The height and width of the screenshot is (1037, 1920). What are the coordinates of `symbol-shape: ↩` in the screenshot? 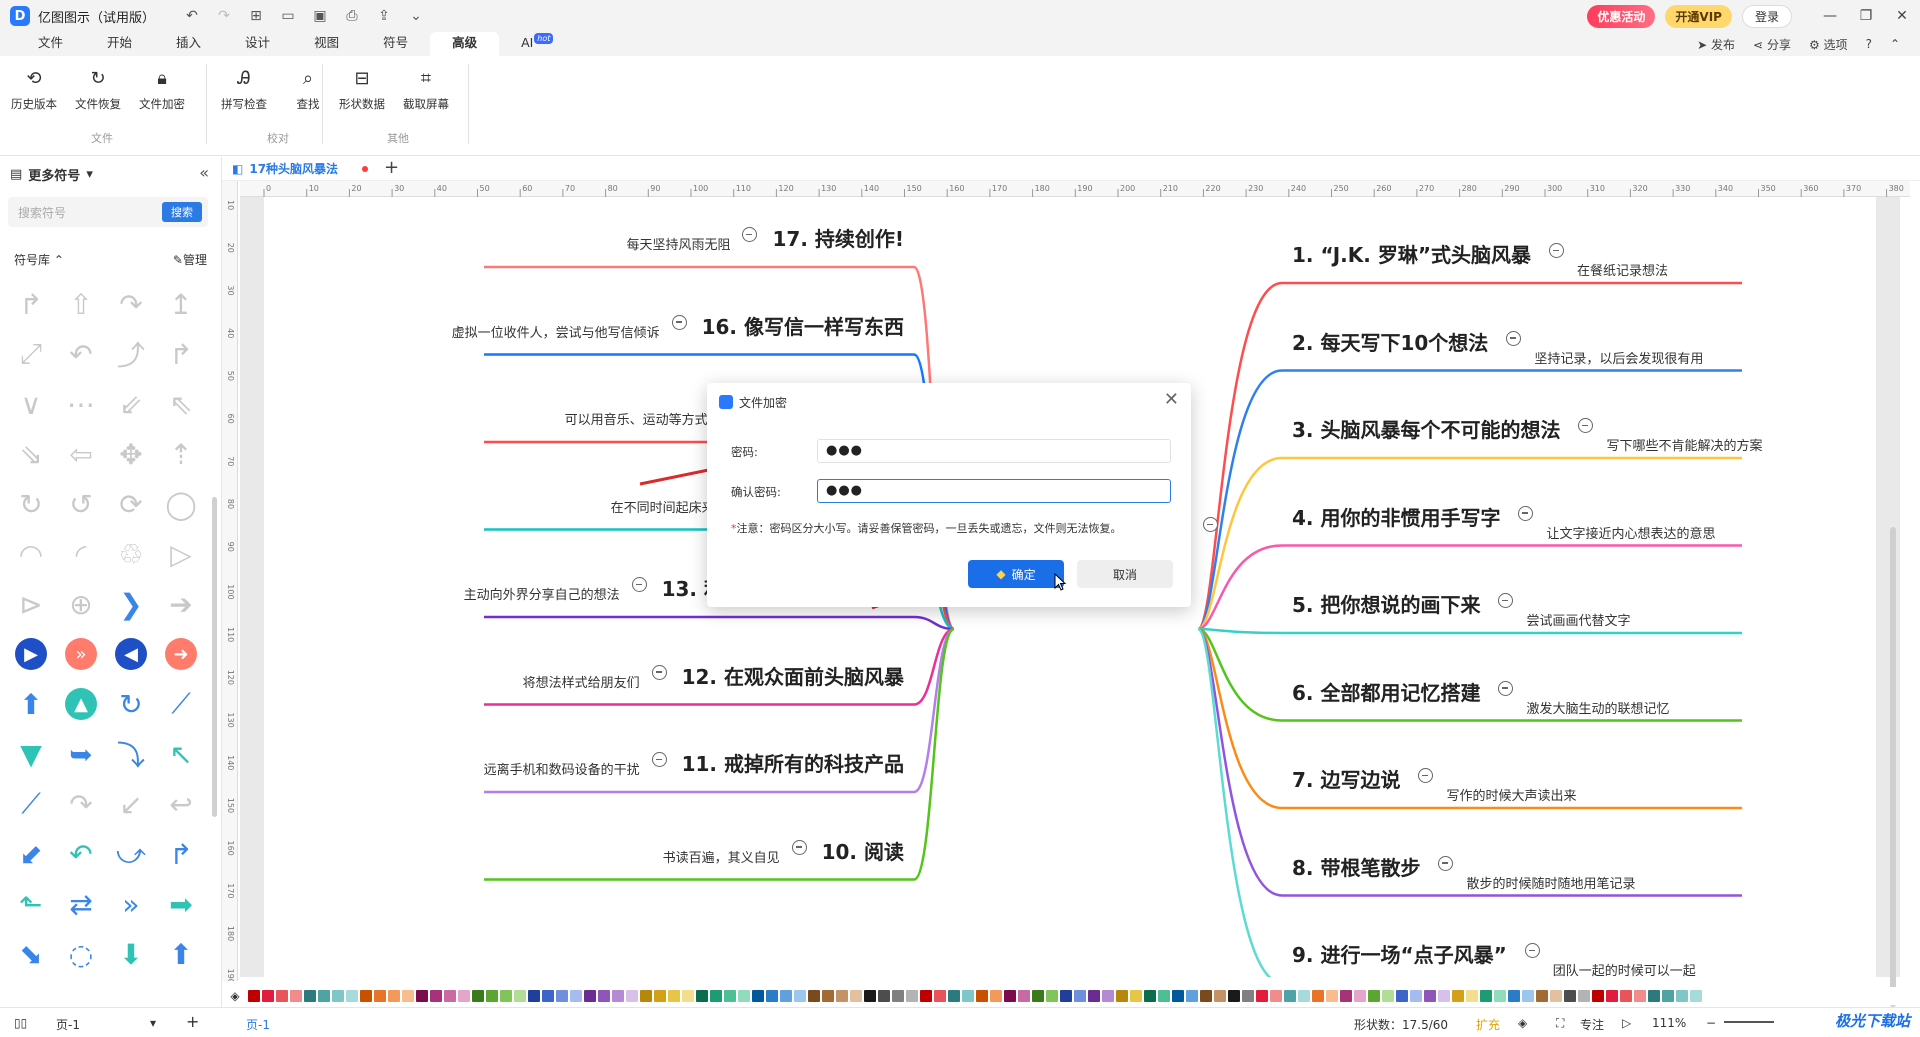 It's located at (181, 804).